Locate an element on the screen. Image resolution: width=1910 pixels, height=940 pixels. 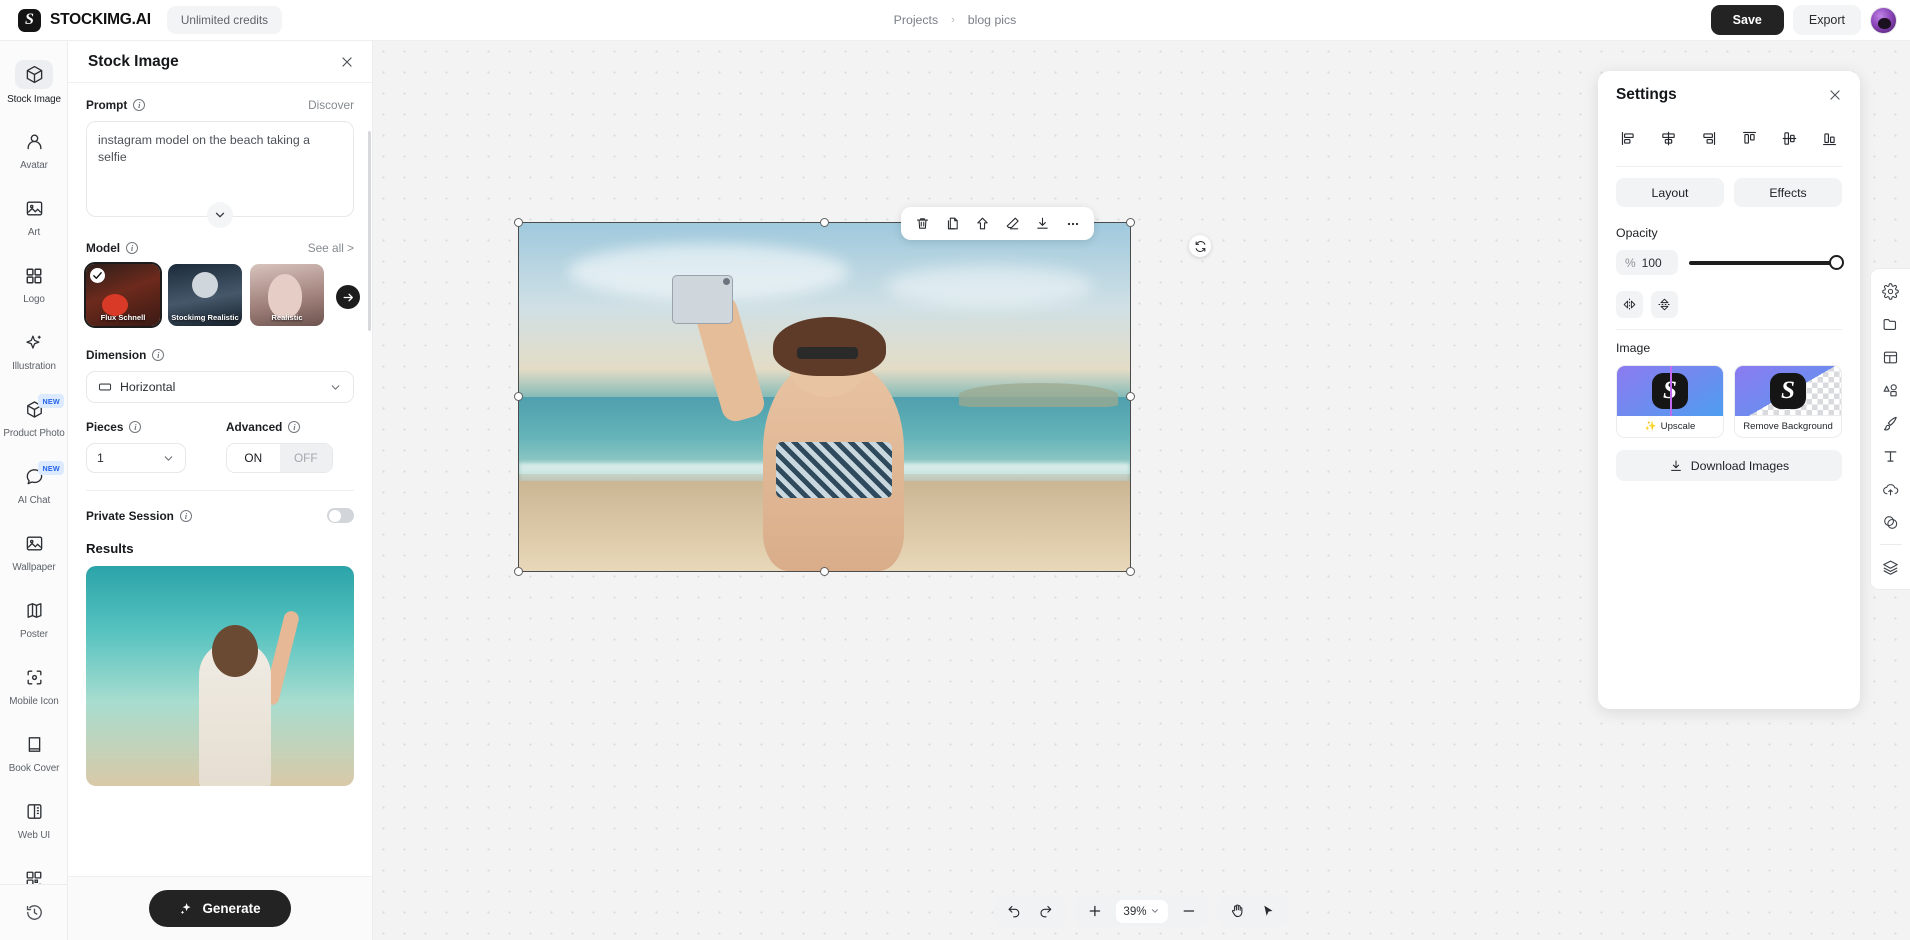
image-icon is located at coordinates (34, 544).